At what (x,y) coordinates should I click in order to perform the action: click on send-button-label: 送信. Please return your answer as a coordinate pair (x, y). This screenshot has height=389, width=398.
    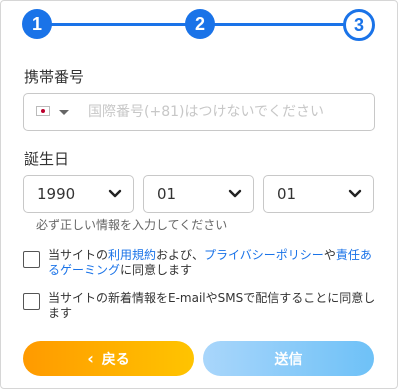
    Looking at the image, I should click on (288, 359).